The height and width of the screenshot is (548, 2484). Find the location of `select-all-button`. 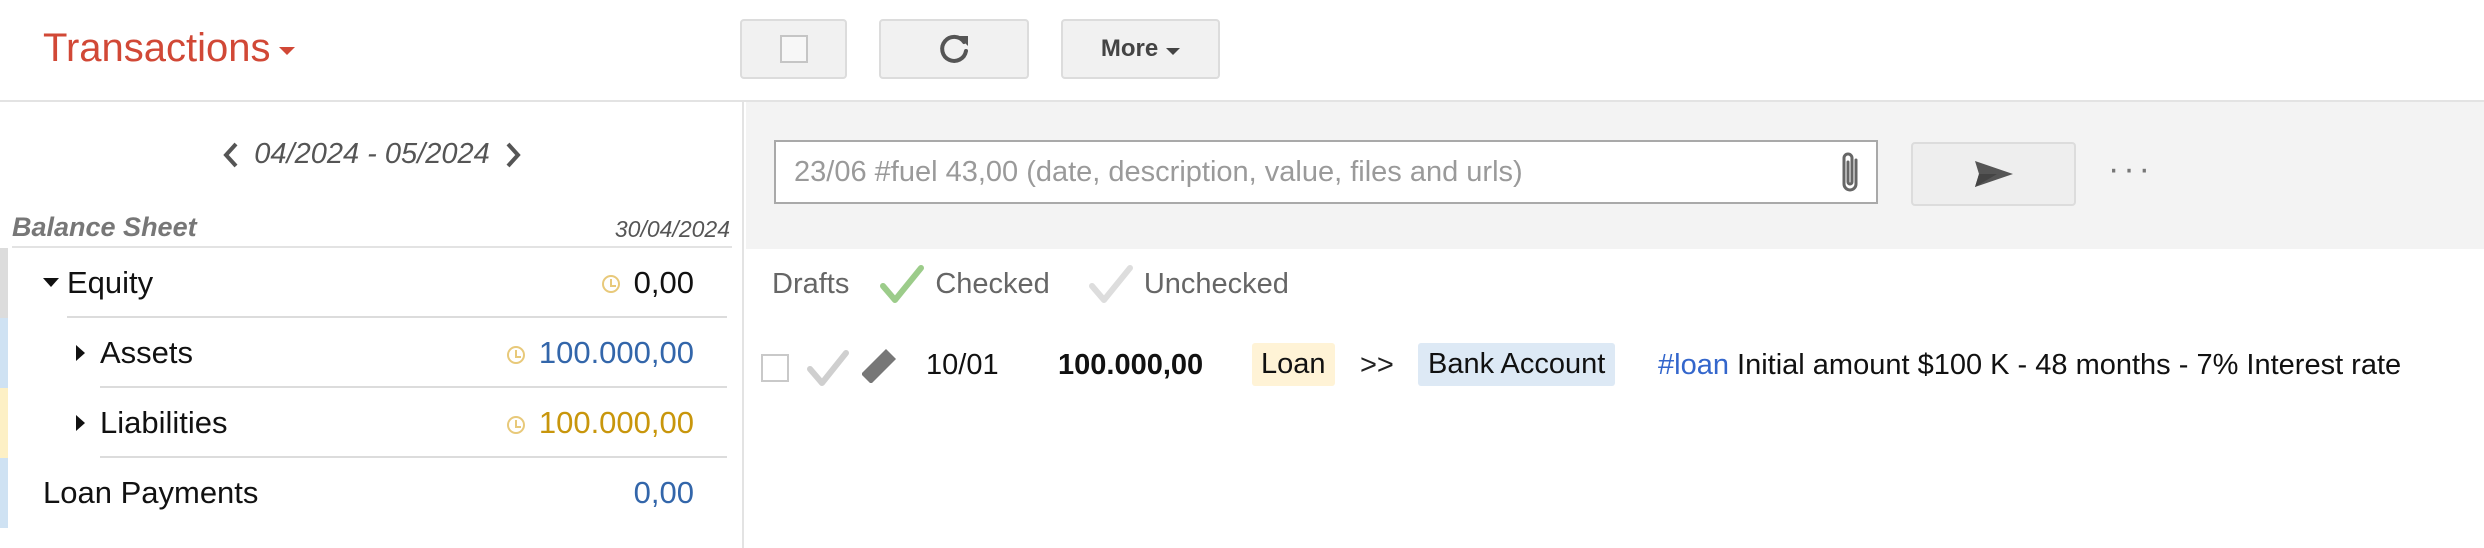

select-all-button is located at coordinates (793, 49).